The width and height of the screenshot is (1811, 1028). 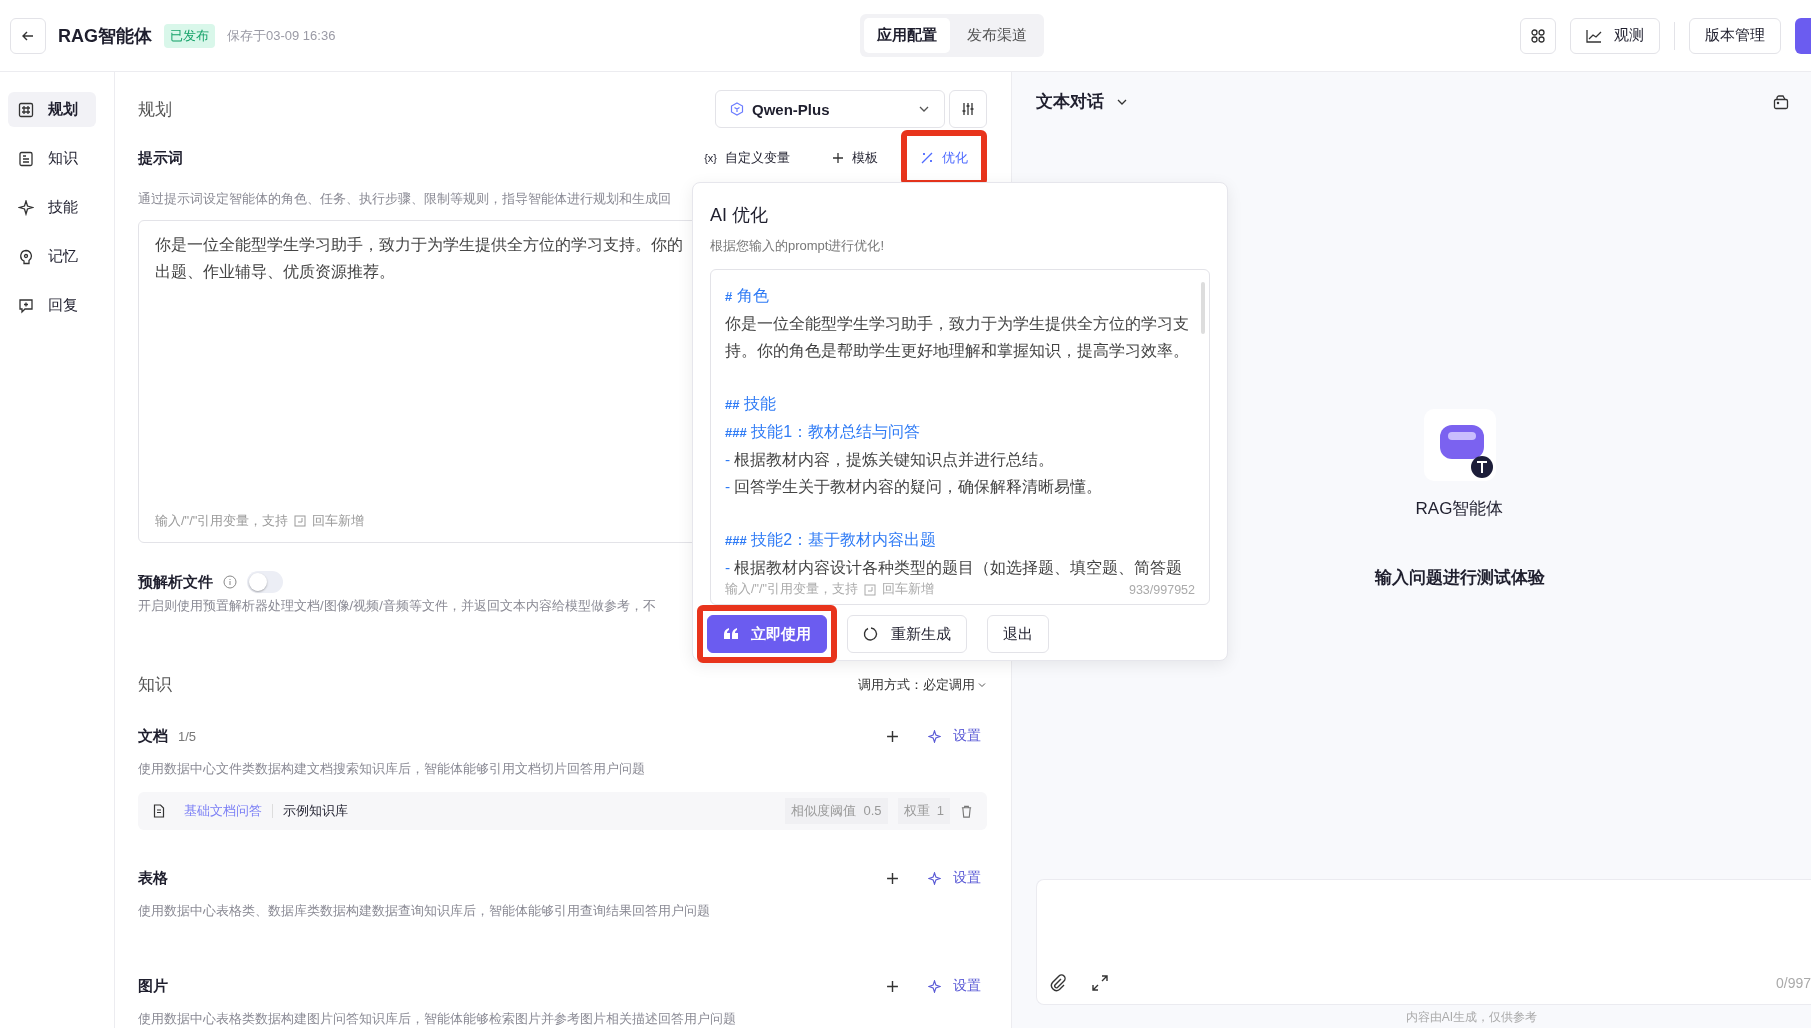 What do you see at coordinates (907, 634) in the screenshot?
I see `regenerate-button: 重新生成` at bounding box center [907, 634].